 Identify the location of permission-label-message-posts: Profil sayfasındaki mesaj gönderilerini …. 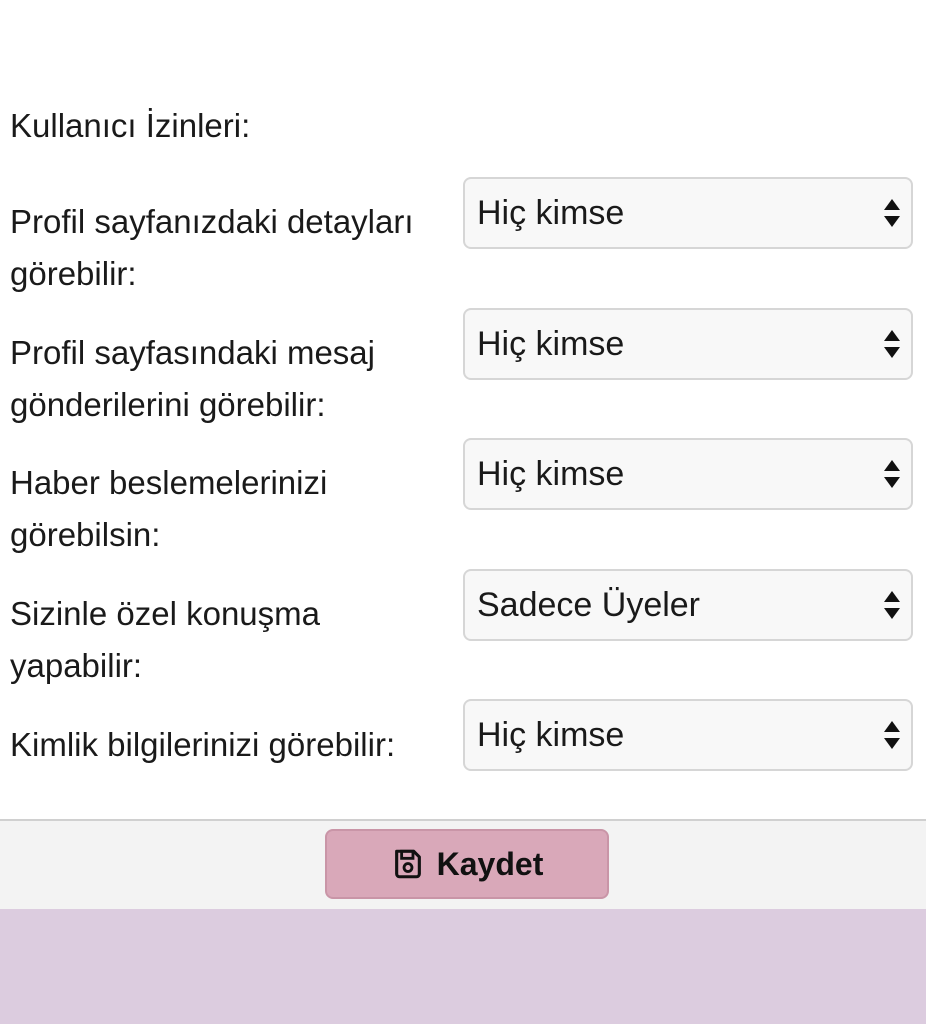
(192, 378).